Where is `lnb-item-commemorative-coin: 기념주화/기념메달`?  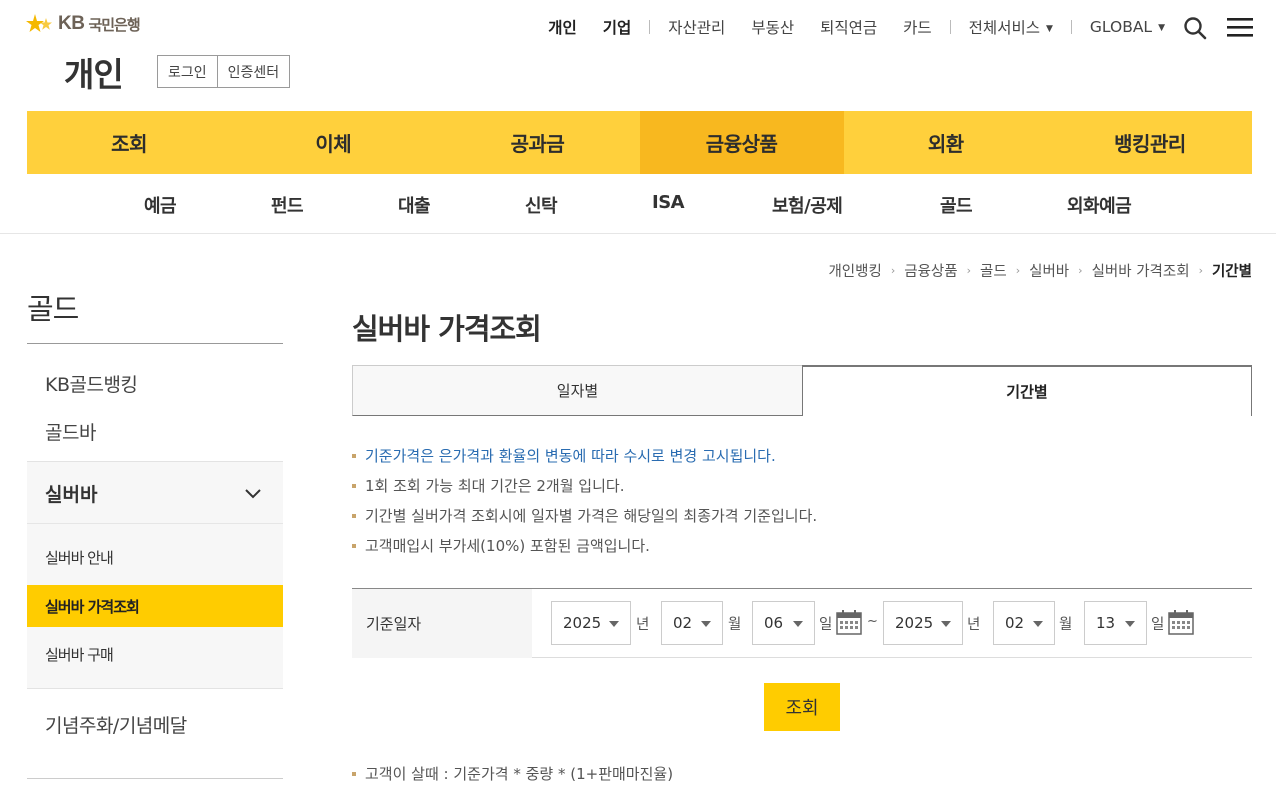
lnb-item-commemorative-coin: 기념주화/기념메달 is located at coordinates (116, 724).